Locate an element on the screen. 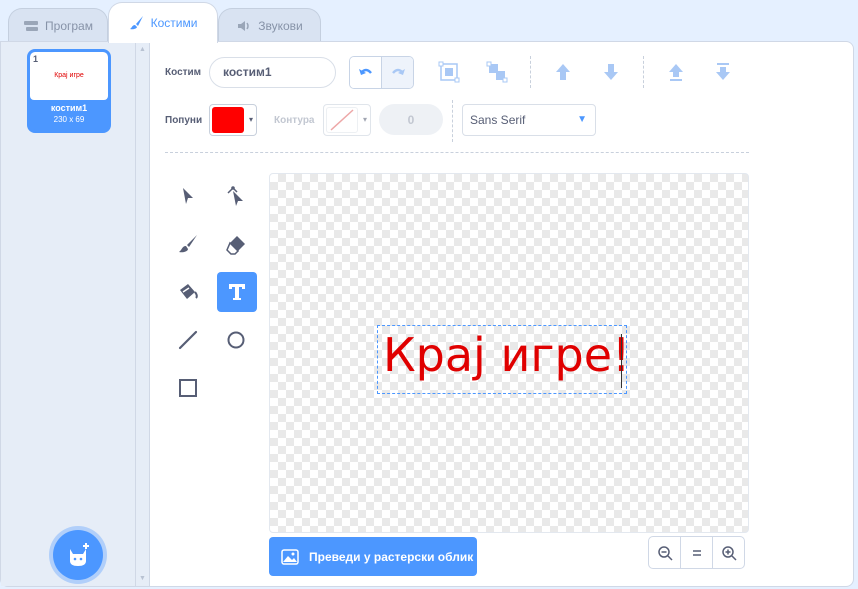 The image size is (858, 589). outline-color-picker: ▾ is located at coordinates (347, 120).